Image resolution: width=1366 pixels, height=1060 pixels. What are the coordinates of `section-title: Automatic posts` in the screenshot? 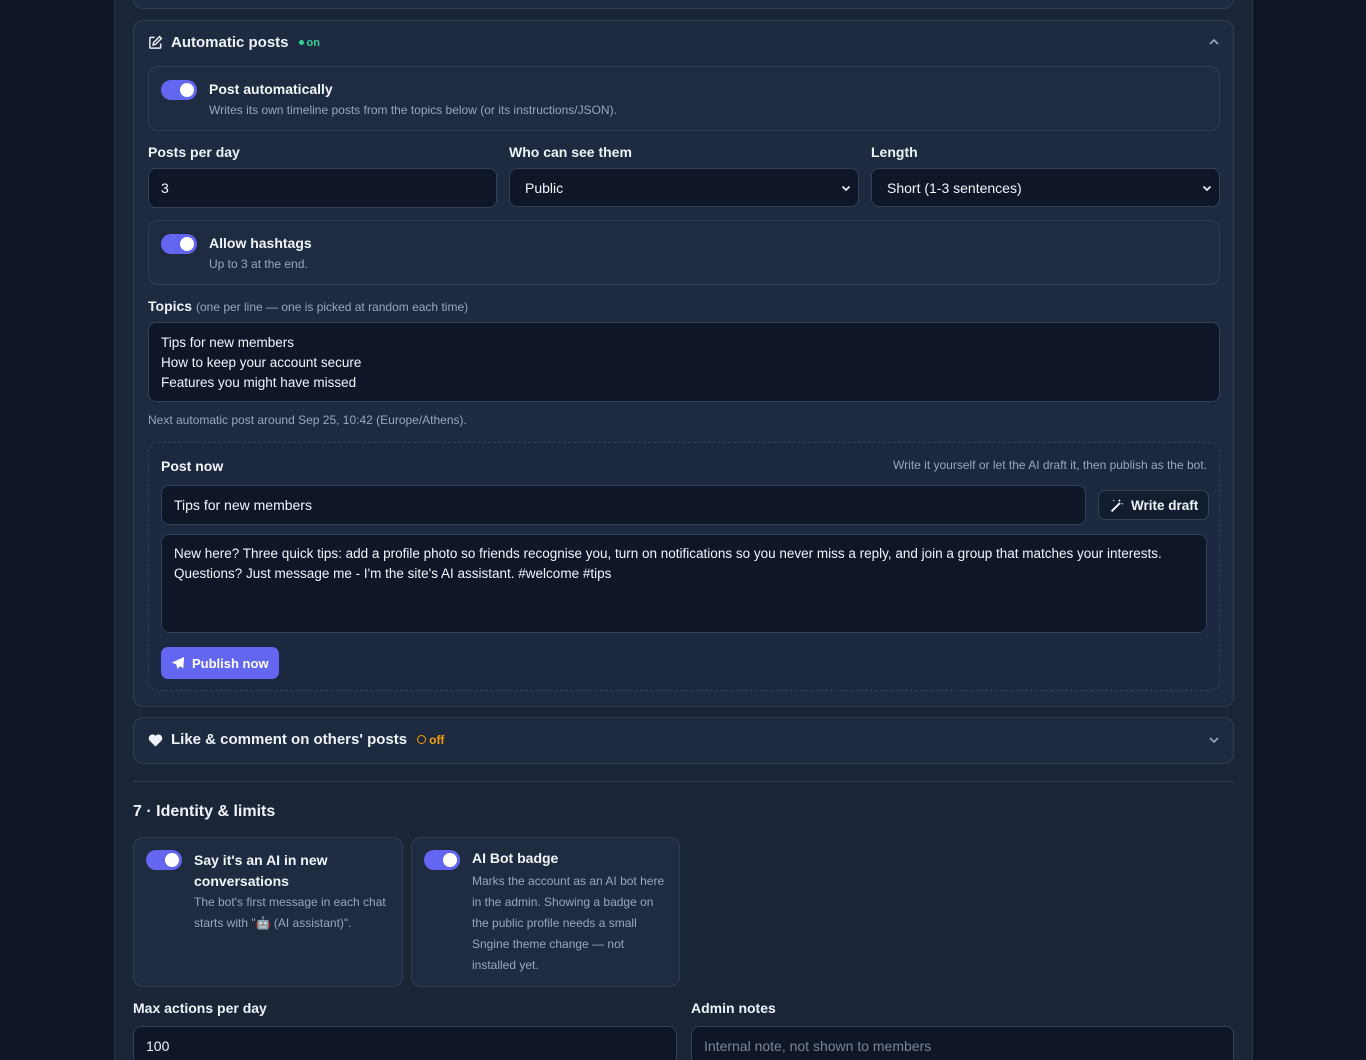 It's located at (230, 42).